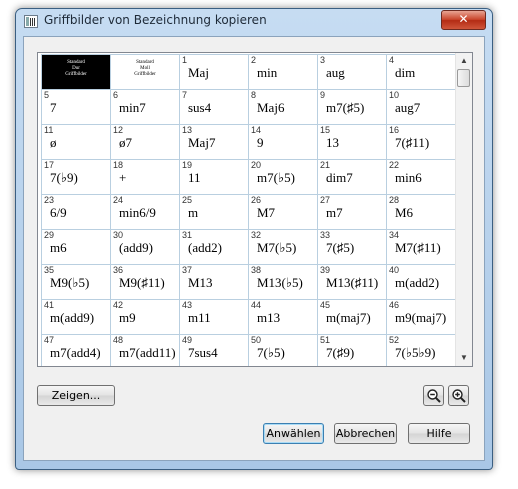  I want to click on standard-chart-cell: Standard Dur Griffbilder, so click(76, 72).